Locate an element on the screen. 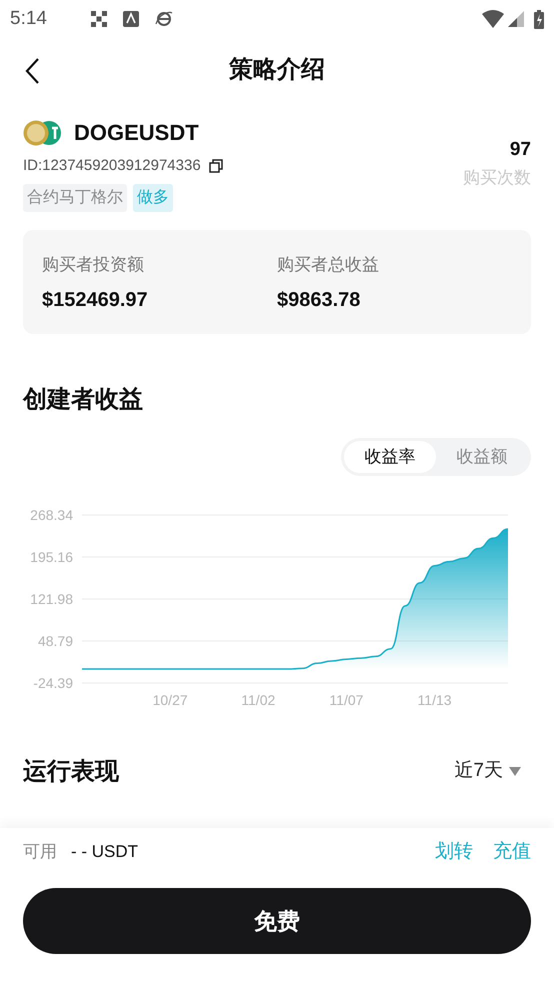 This screenshot has height=984, width=554. status-time: 5:14 is located at coordinates (28, 18).